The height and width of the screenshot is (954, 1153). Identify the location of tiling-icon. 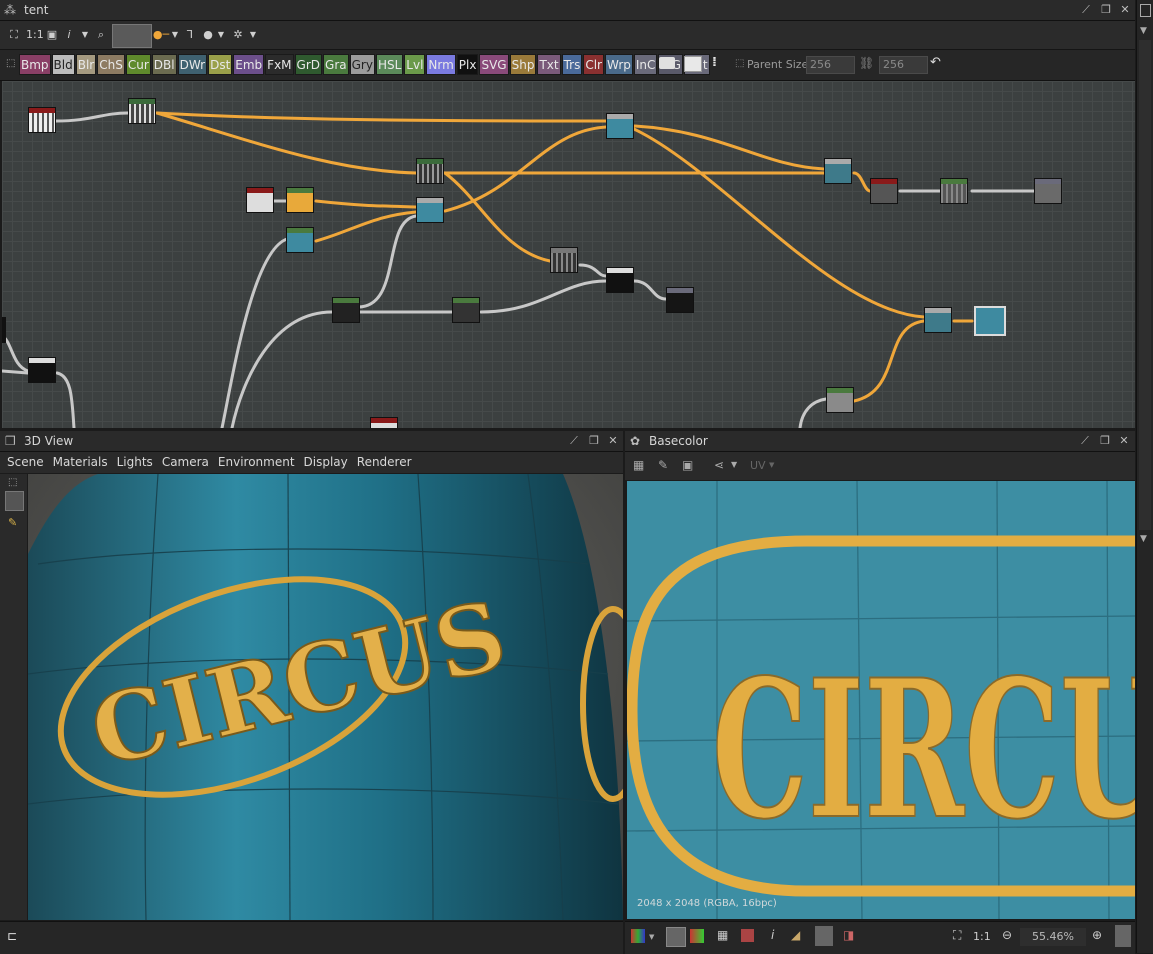
(747, 935).